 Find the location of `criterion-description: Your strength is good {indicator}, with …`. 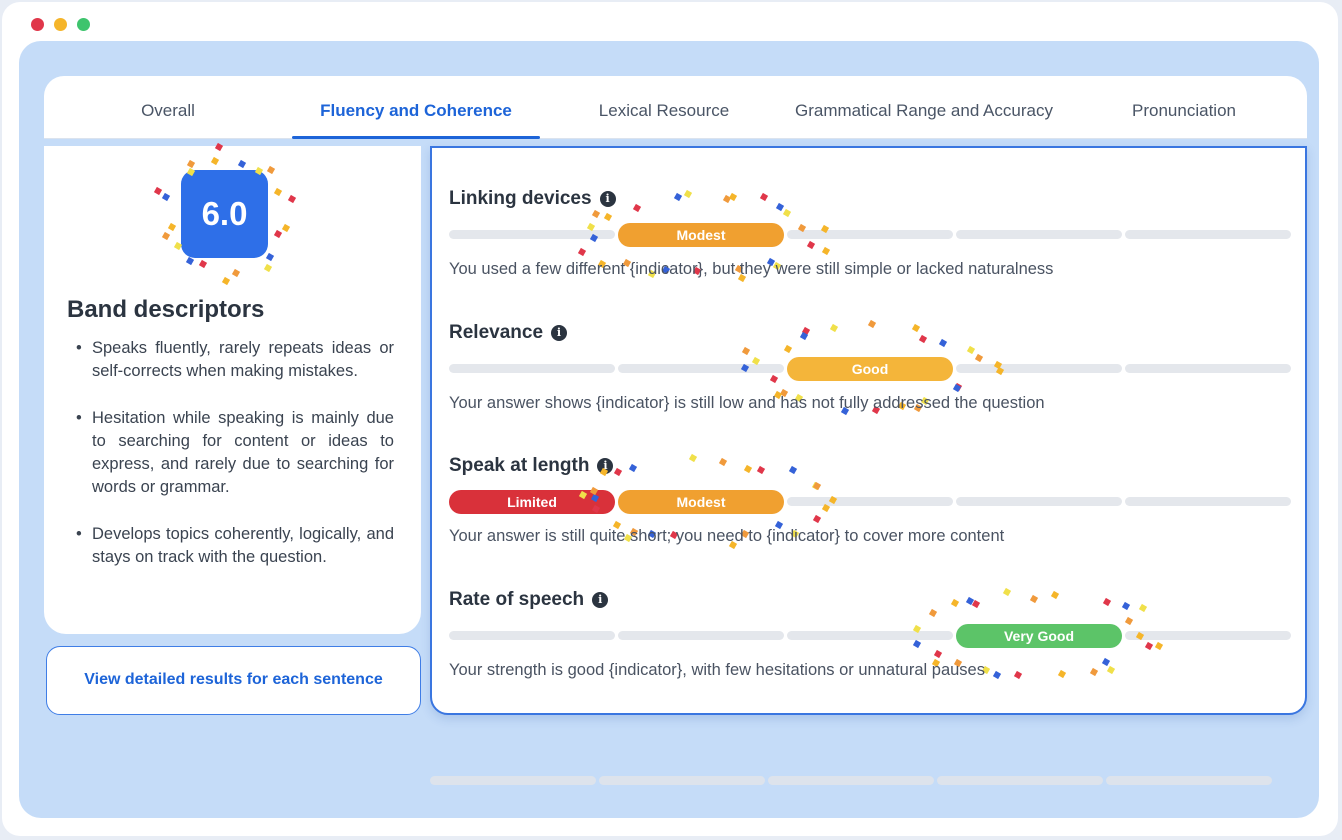

criterion-description: Your strength is good {indicator}, with … is located at coordinates (717, 670).